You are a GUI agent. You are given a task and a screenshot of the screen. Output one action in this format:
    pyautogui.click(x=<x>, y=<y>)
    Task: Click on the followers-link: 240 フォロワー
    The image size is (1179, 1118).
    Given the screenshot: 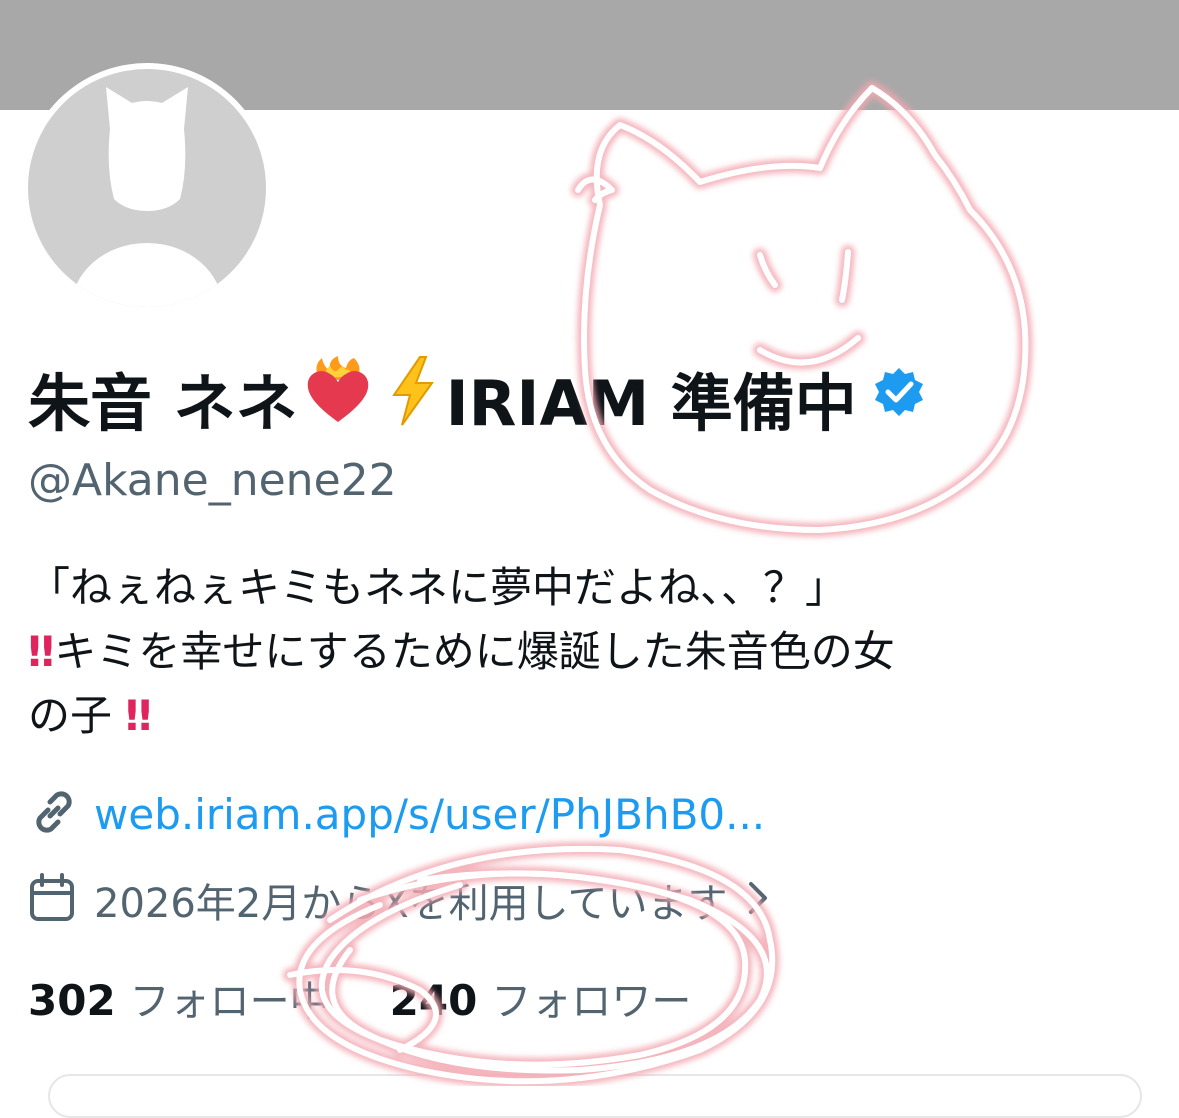 What is the action you would take?
    pyautogui.click(x=541, y=998)
    